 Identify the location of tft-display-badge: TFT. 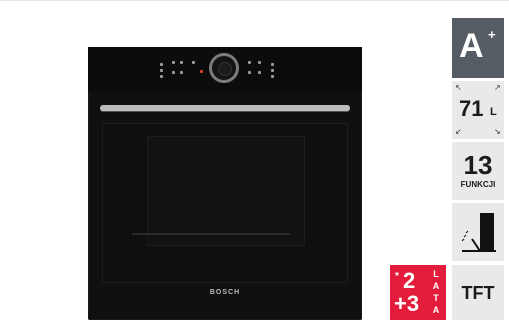
(478, 292).